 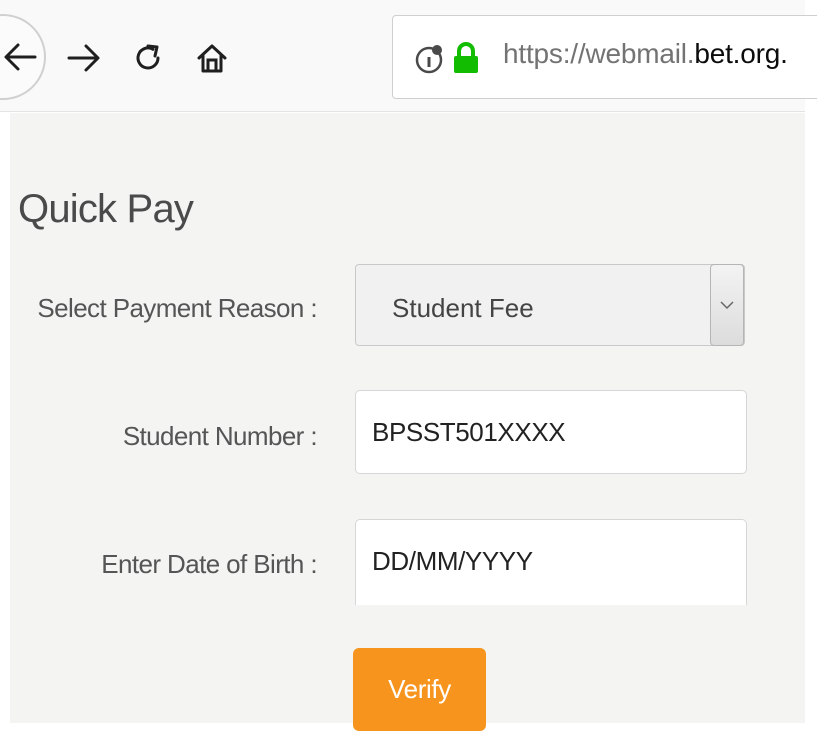 I want to click on date-of-birth-label: Enter Date of Birth :, so click(x=209, y=564).